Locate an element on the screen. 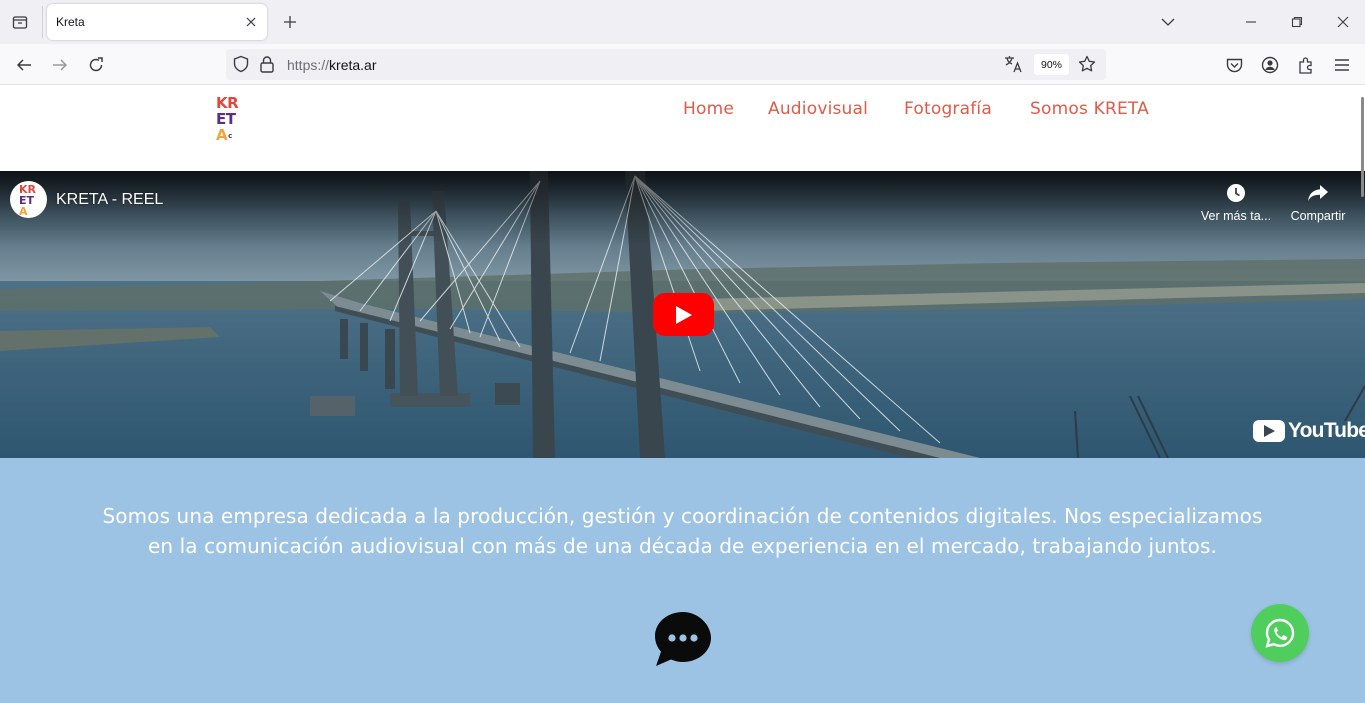  star-icon is located at coordinates (1087, 66).